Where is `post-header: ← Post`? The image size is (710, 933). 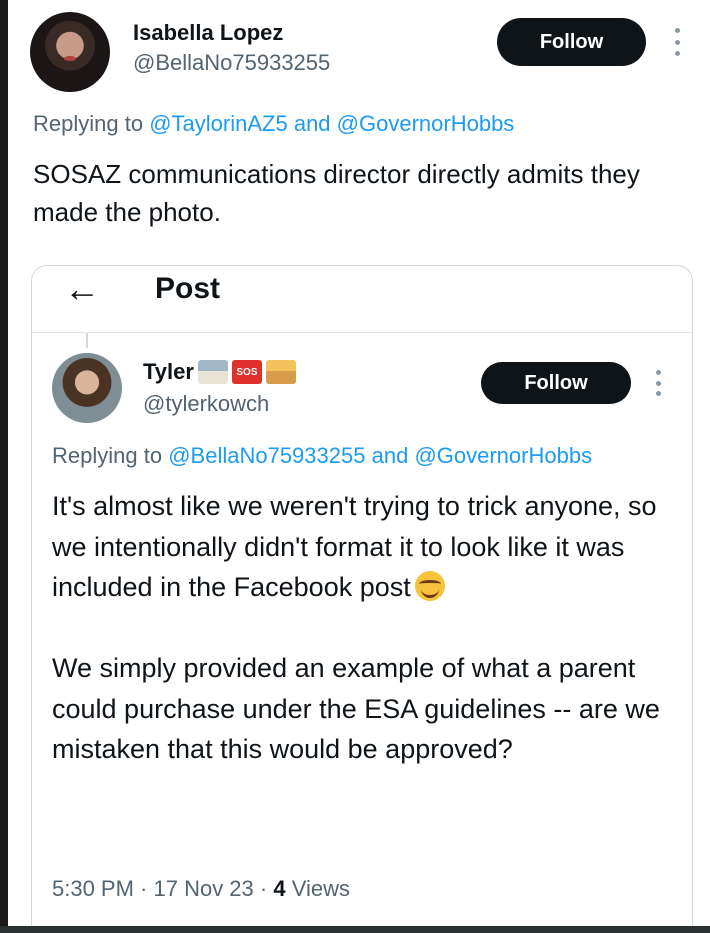 post-header: ← Post is located at coordinates (362, 299).